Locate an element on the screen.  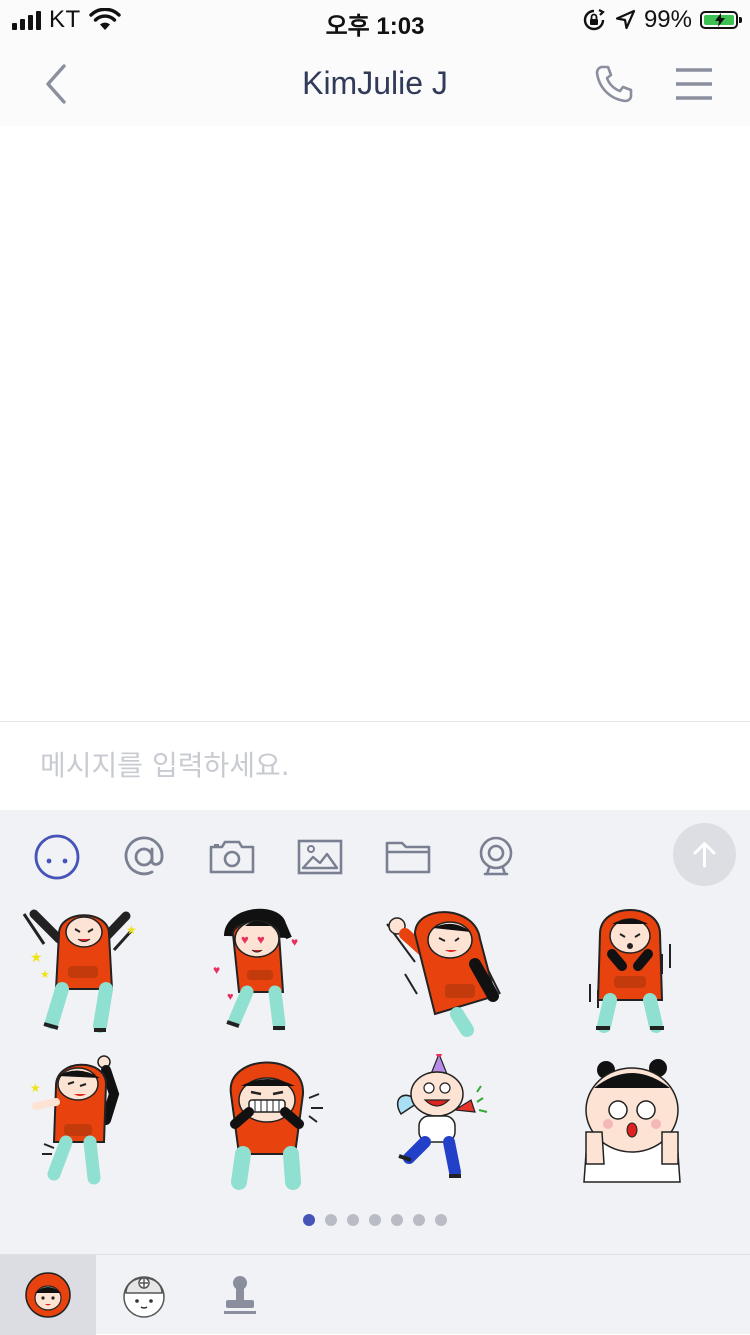
tab-helmet-character-pack is located at coordinates (144, 1295).